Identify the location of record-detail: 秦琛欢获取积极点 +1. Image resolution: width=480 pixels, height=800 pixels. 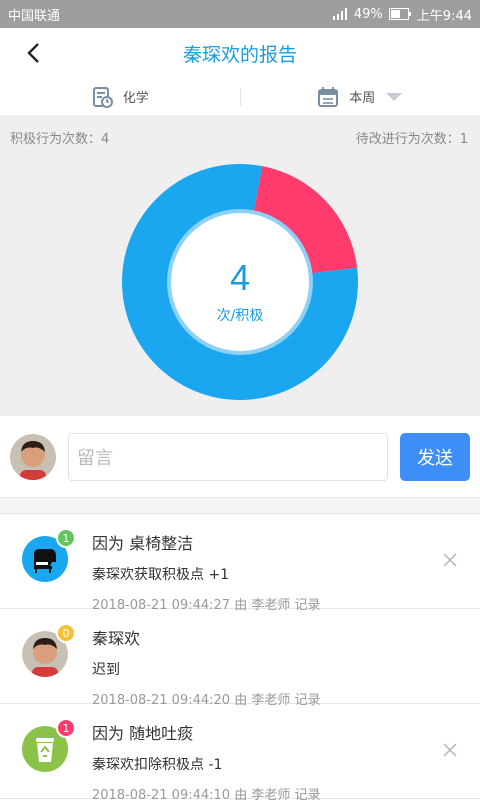
(161, 575).